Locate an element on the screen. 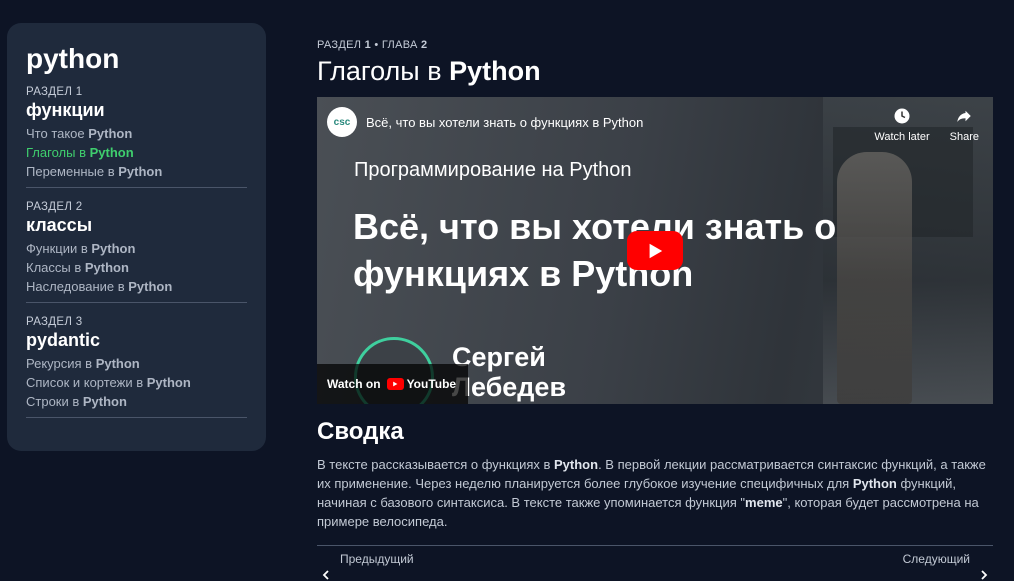  sidebar-item-recursion: Рекурсия в Python is located at coordinates (136, 363).